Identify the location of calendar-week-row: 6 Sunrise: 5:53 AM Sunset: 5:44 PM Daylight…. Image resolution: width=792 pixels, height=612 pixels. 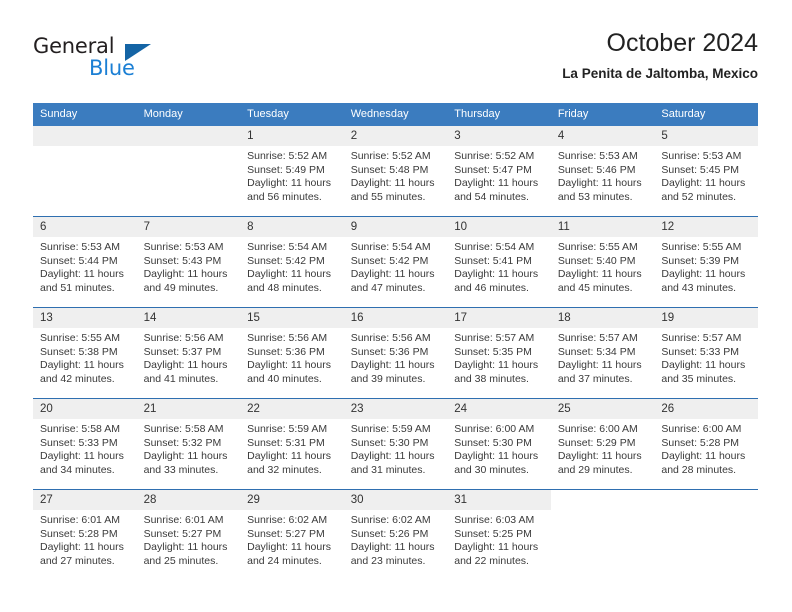
(395, 262).